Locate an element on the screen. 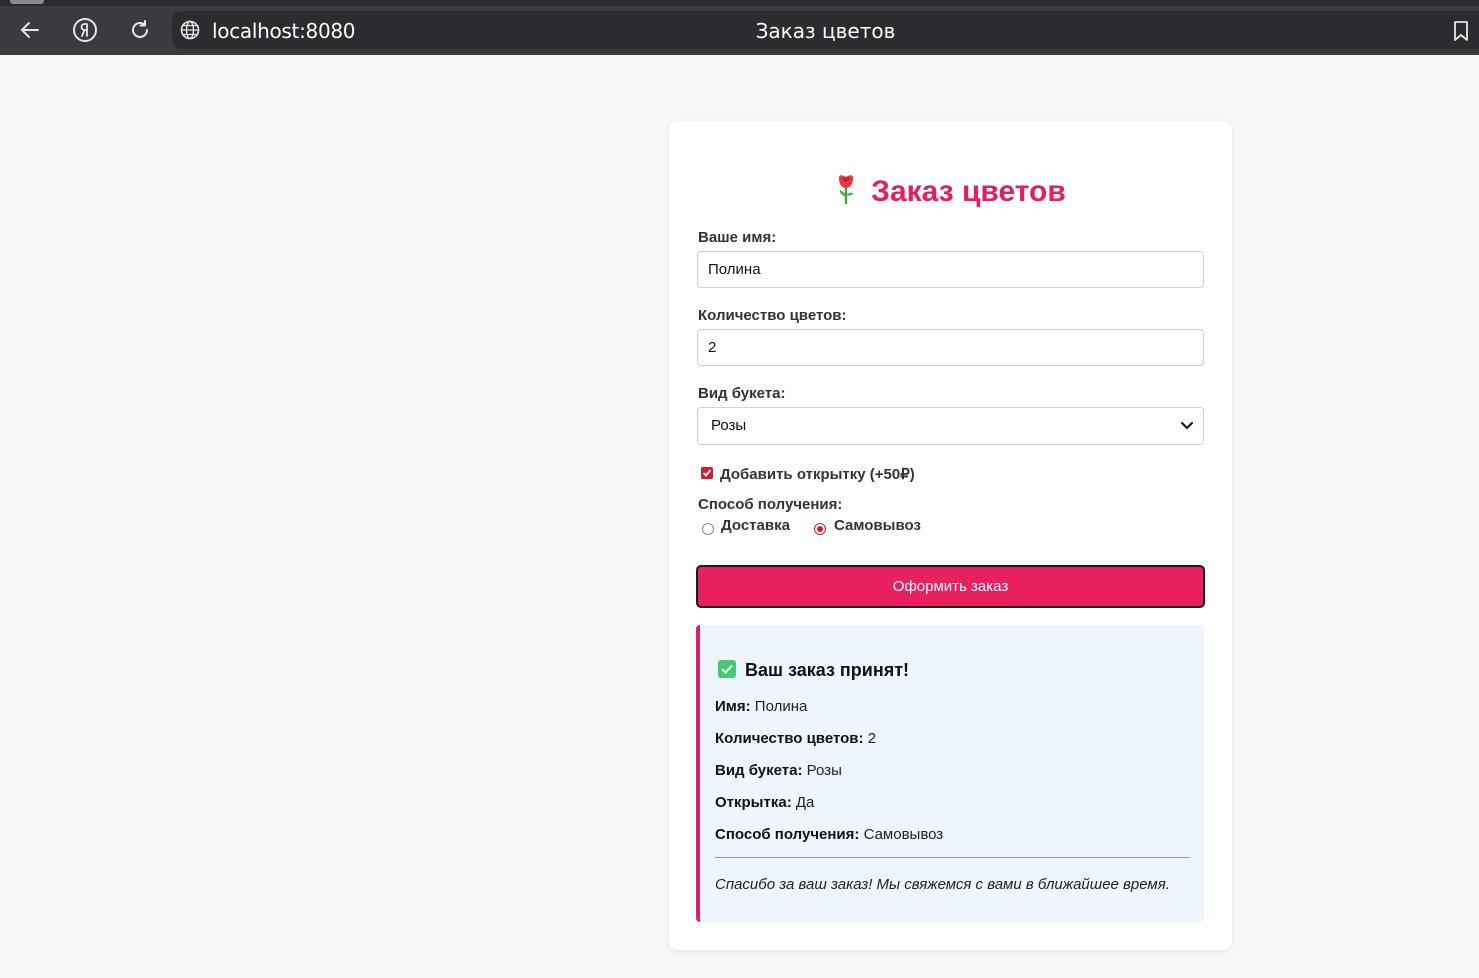  yandex-icon is located at coordinates (85, 30).